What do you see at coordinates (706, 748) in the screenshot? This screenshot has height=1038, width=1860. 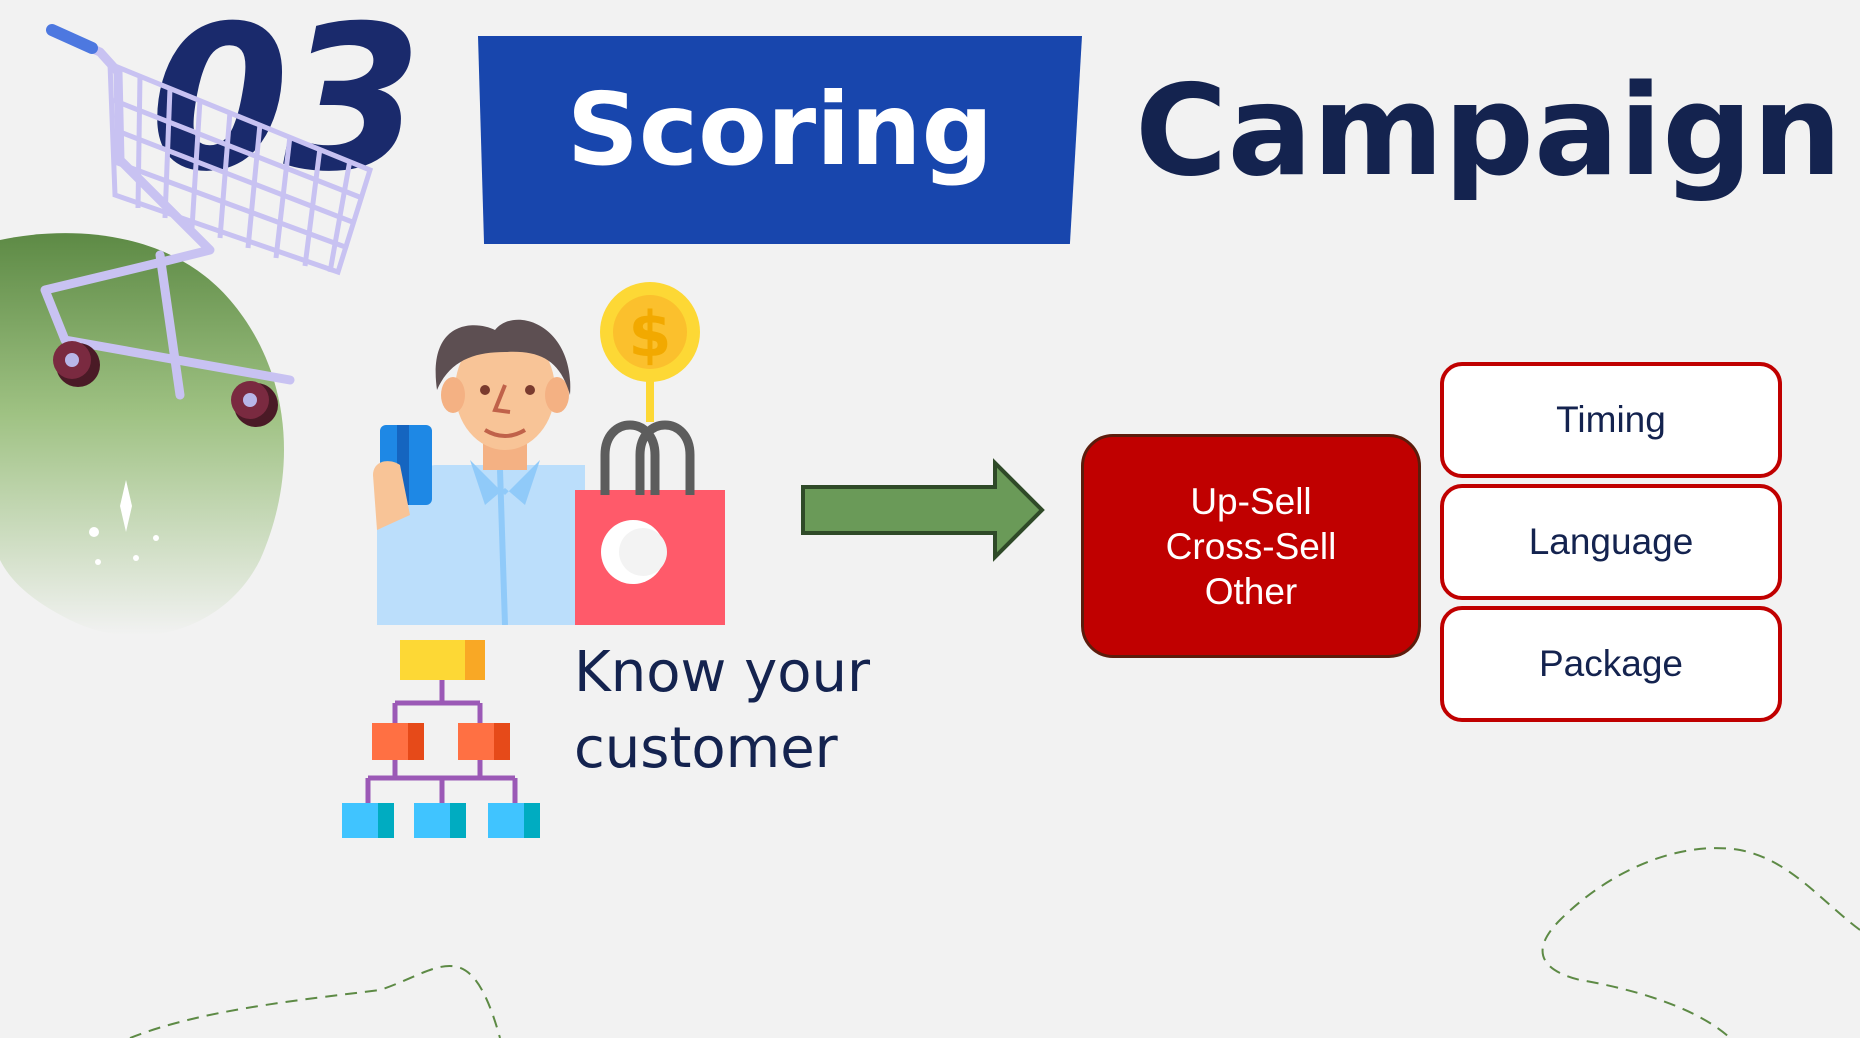 I see `customer-line: customer` at bounding box center [706, 748].